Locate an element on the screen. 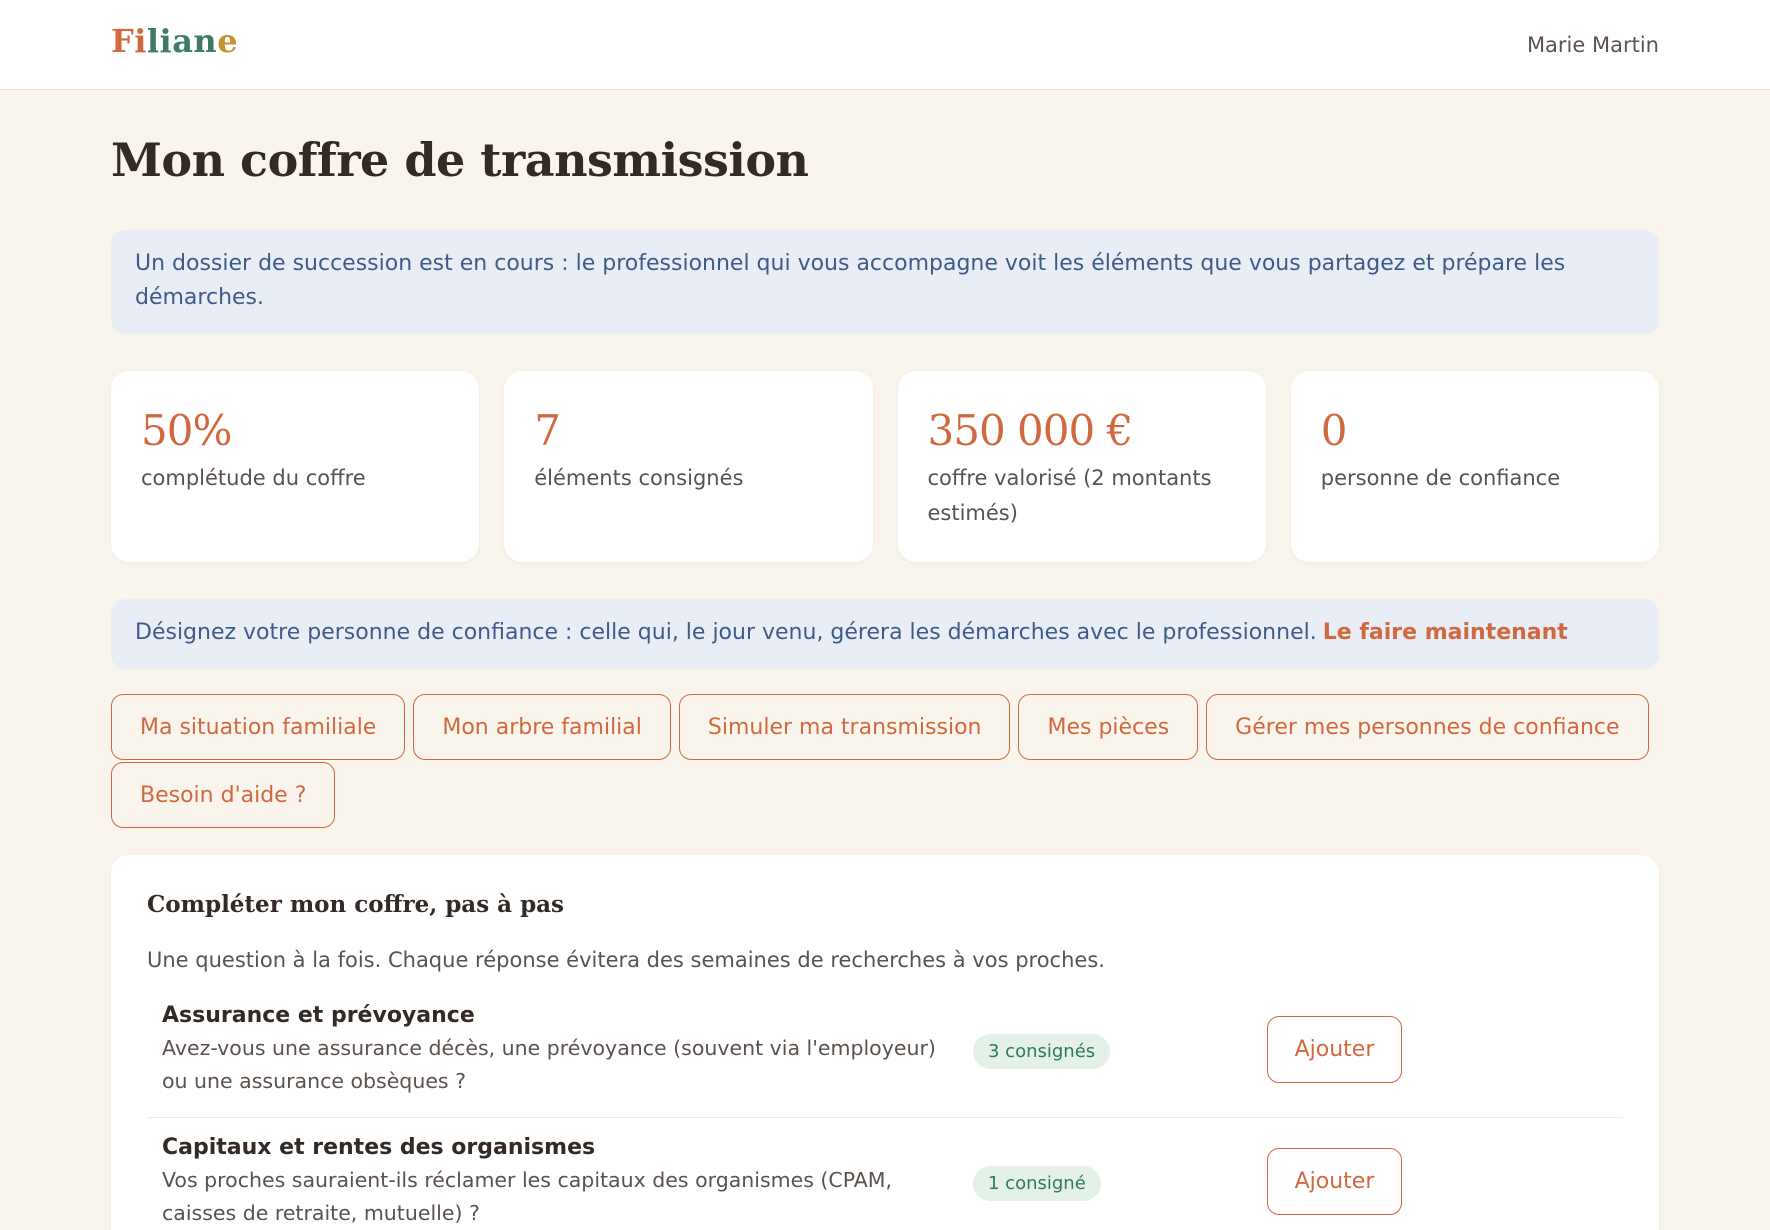  stat-label: éléments consignés is located at coordinates (639, 478).